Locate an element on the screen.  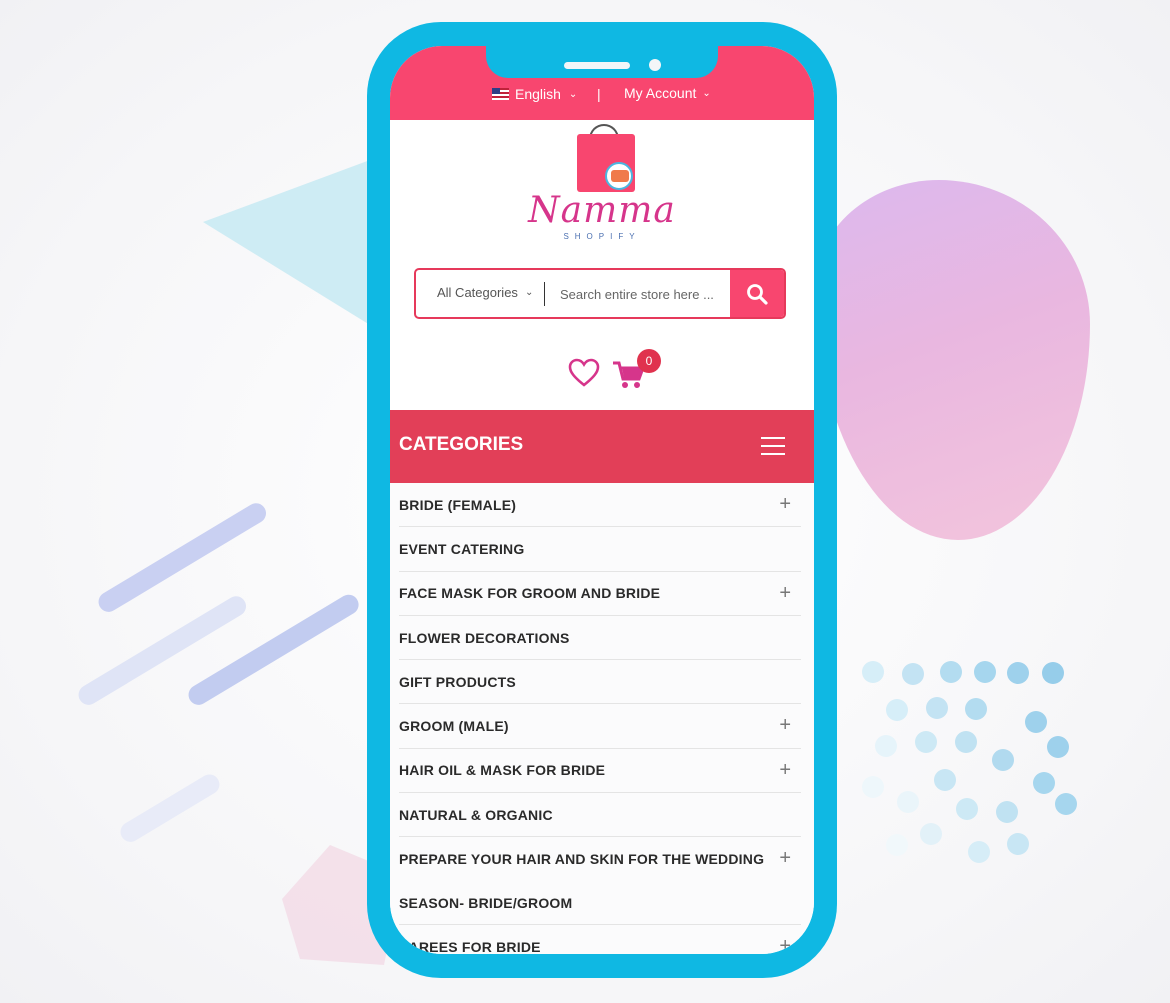
my-account-menu: My Account ⌄ is located at coordinates (667, 93).